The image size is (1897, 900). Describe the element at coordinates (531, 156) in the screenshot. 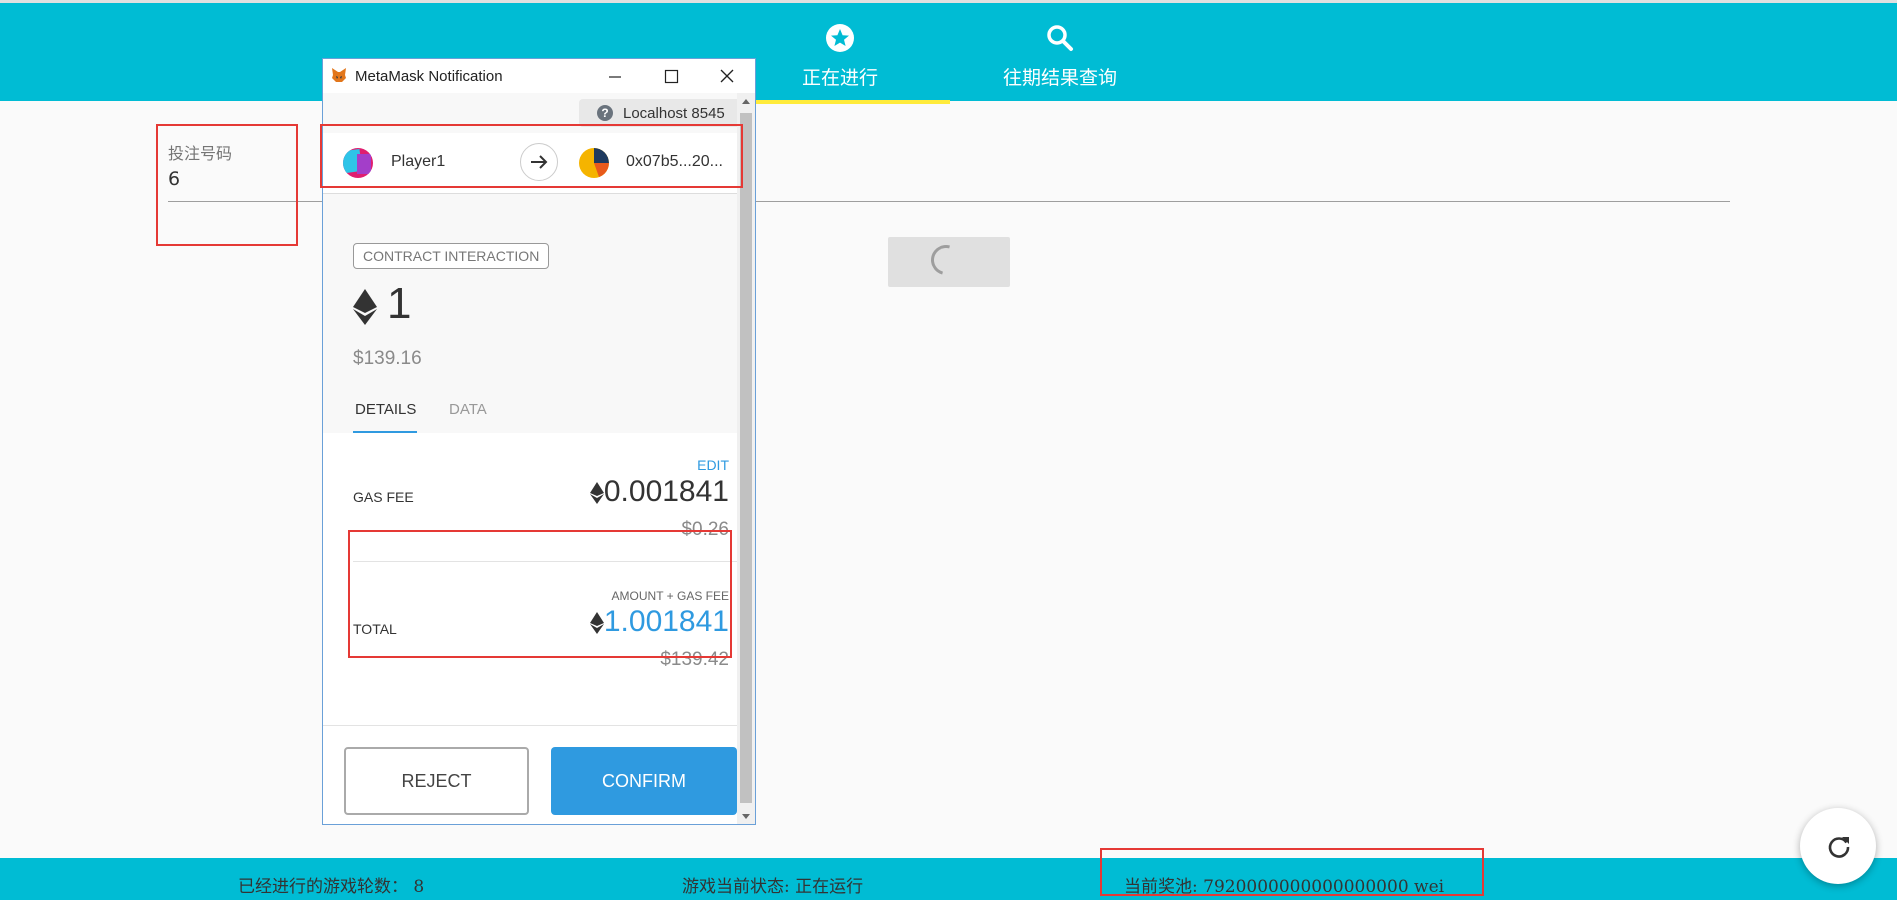

I see `highlight-box-accounts` at that location.